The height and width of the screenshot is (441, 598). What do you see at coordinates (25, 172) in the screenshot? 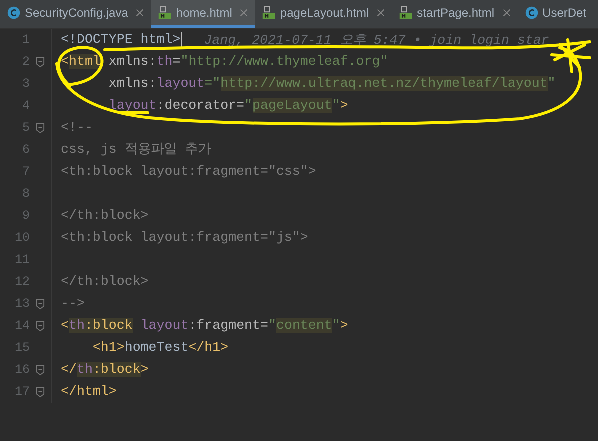
I see `line-number: 7` at bounding box center [25, 172].